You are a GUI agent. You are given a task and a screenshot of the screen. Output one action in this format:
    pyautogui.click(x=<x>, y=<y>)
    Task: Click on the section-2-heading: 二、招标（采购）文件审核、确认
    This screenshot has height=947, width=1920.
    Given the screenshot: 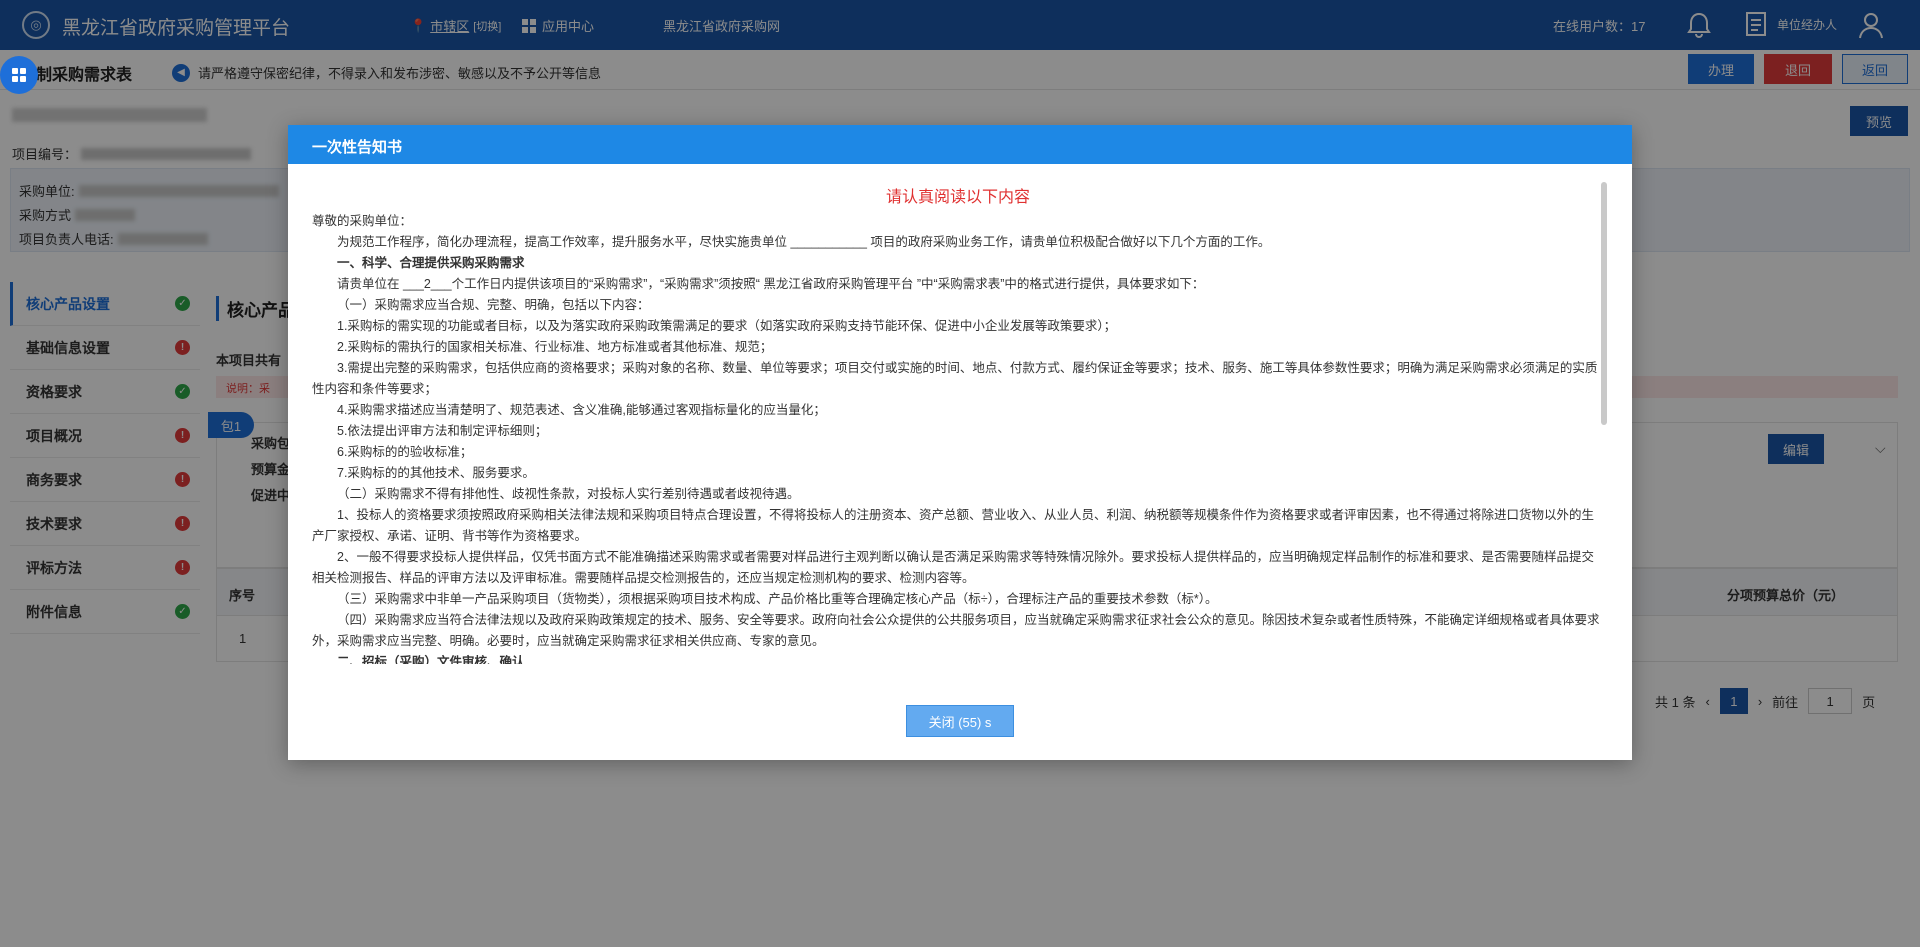 What is the action you would take?
    pyautogui.click(x=431, y=659)
    